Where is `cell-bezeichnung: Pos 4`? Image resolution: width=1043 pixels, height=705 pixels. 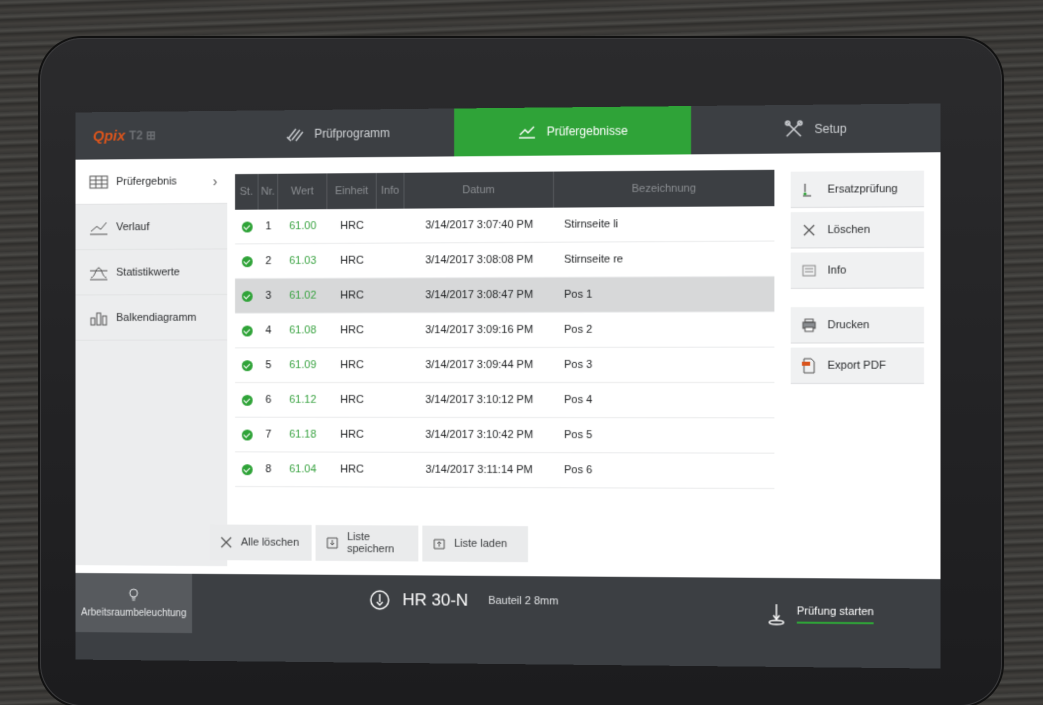 cell-bezeichnung: Pos 4 is located at coordinates (578, 400).